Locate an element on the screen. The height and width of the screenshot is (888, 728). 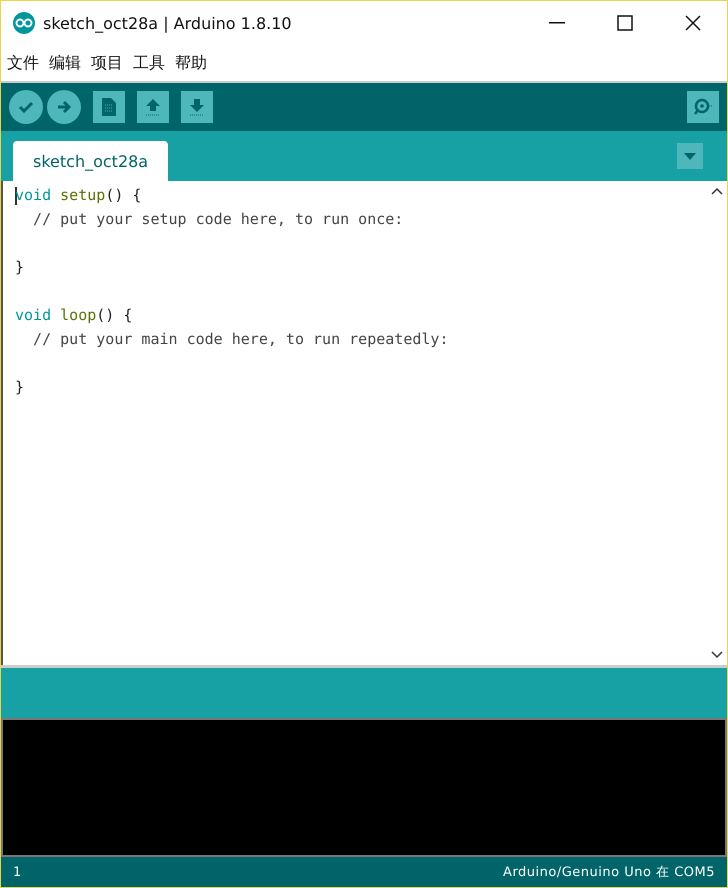
menu-item: 文件 is located at coordinates (23, 63).